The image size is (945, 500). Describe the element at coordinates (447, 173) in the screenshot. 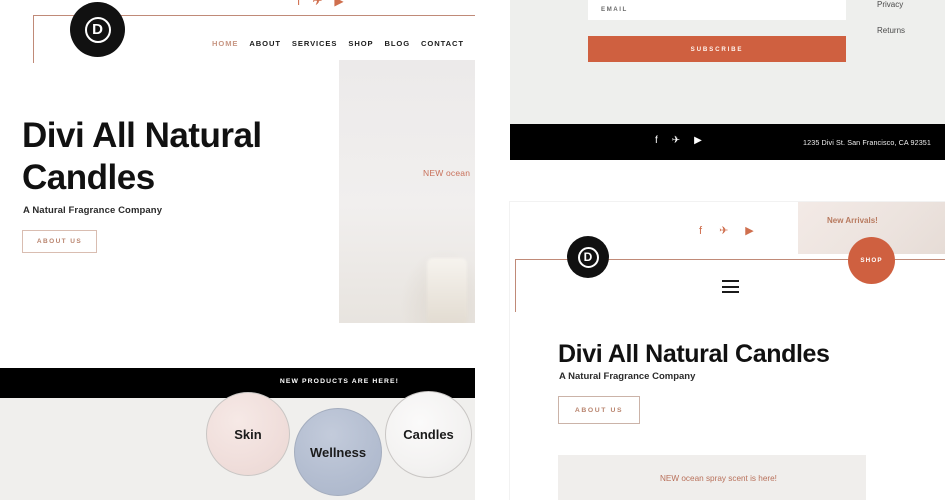

I see `hero-image-caption: NEW ocean` at that location.